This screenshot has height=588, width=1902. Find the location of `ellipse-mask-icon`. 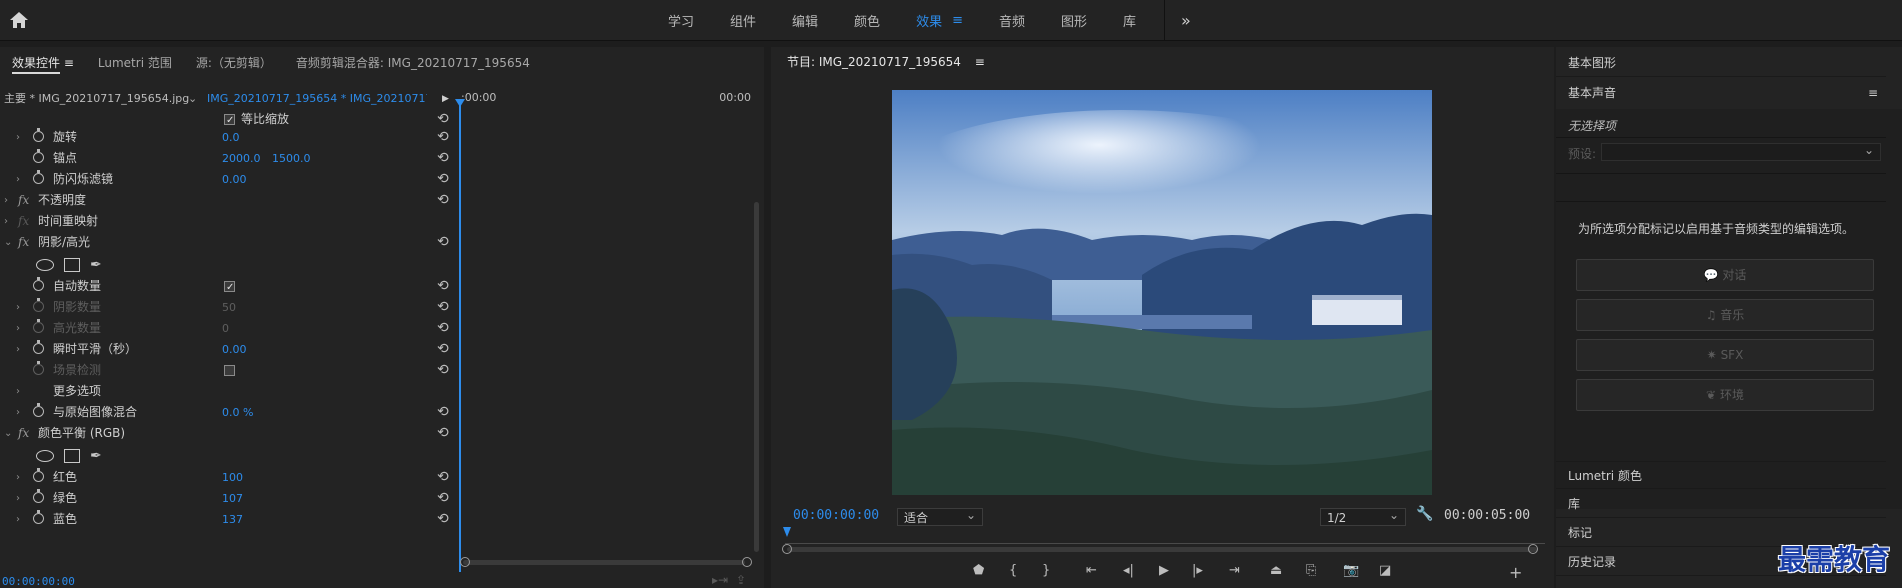

ellipse-mask-icon is located at coordinates (45, 265).